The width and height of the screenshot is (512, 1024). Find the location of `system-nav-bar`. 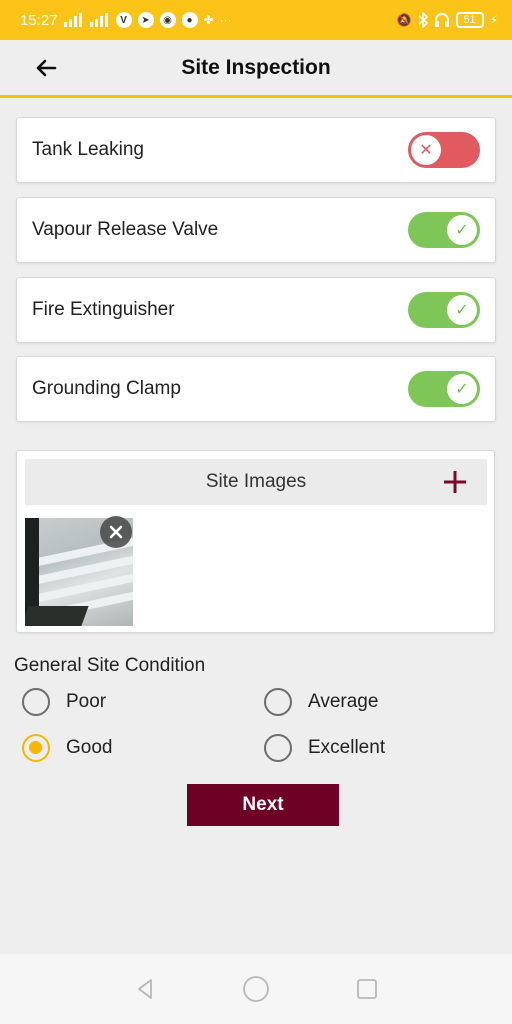

system-nav-bar is located at coordinates (256, 989).